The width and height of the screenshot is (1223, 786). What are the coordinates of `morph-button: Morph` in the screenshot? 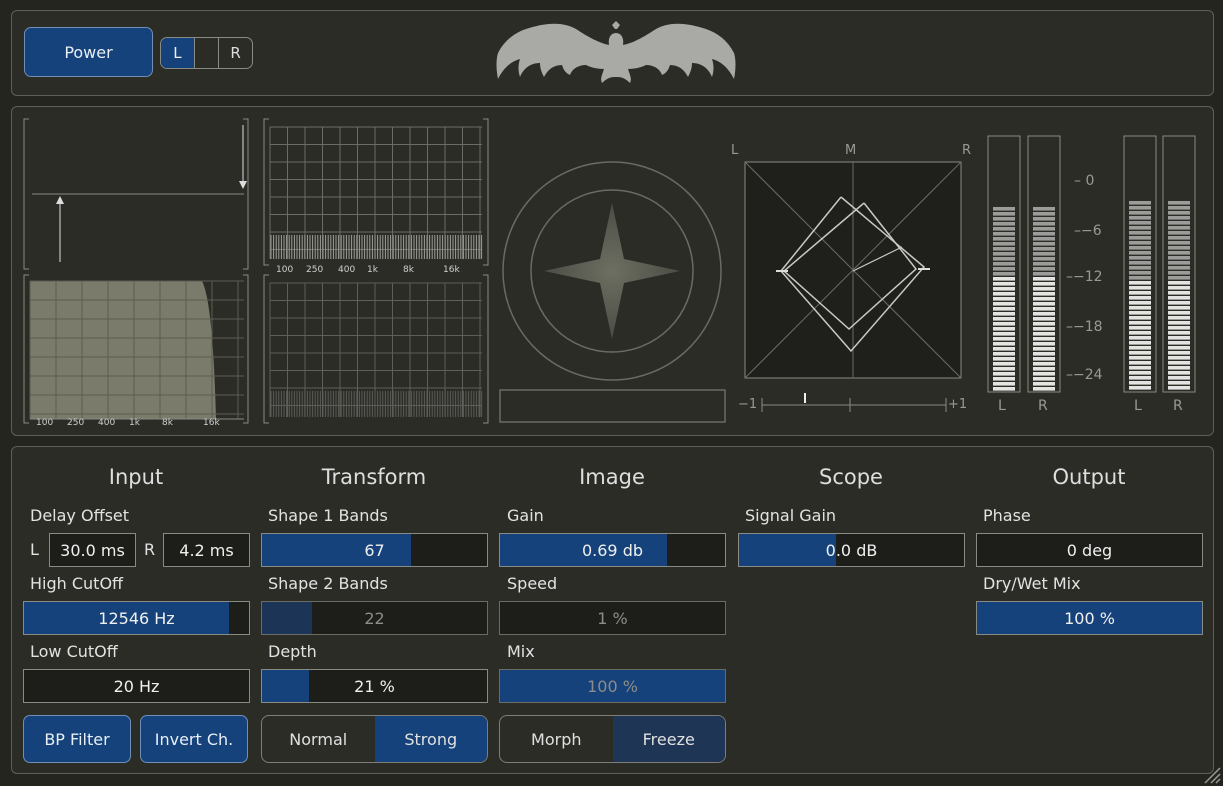 It's located at (556, 739).